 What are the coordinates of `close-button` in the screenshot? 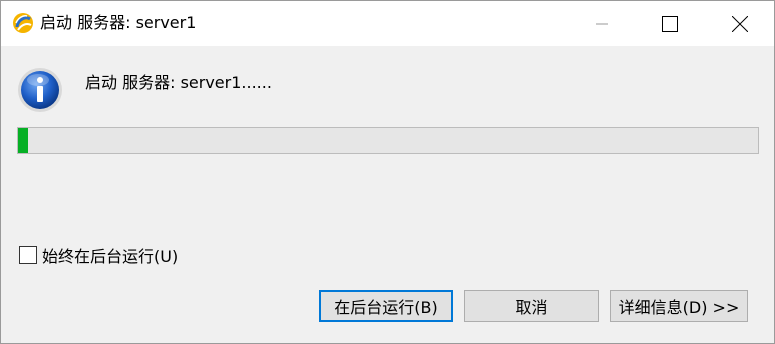 It's located at (740, 23).